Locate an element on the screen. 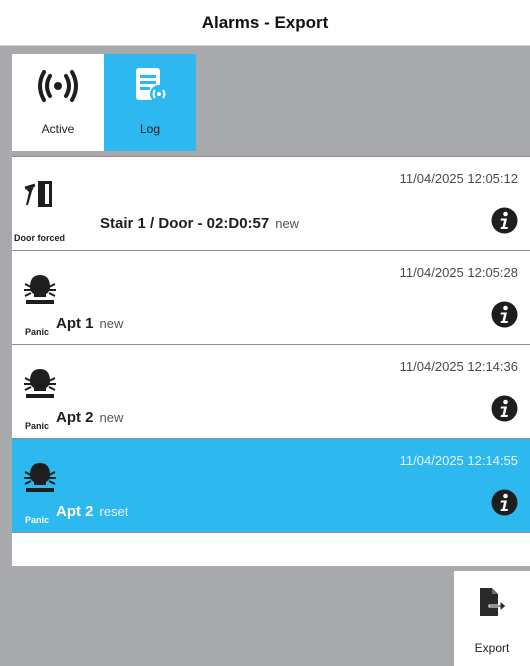 This screenshot has width=530, height=666. alarm-source-name: Apt 1 is located at coordinates (75, 323).